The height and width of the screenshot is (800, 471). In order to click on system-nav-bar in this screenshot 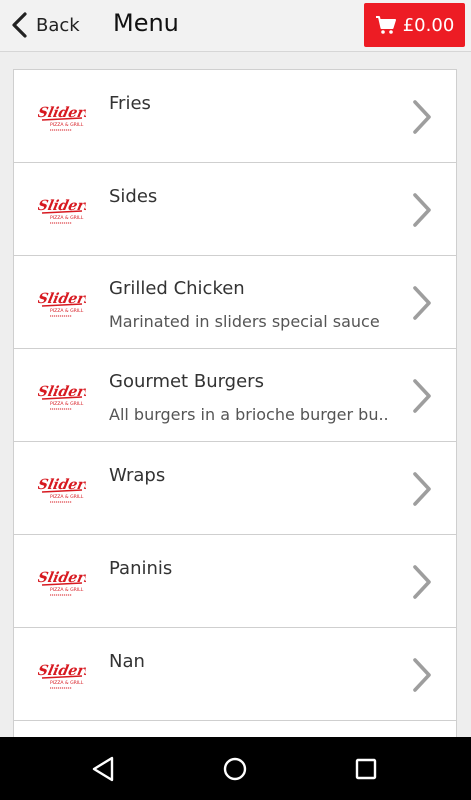, I will do `click(235, 768)`.